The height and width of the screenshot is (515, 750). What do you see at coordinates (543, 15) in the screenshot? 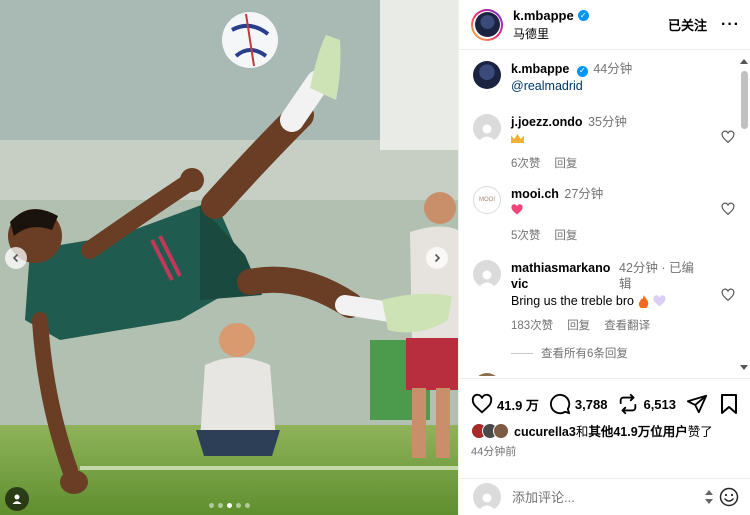
I see `author-username: k.mbappe` at bounding box center [543, 15].